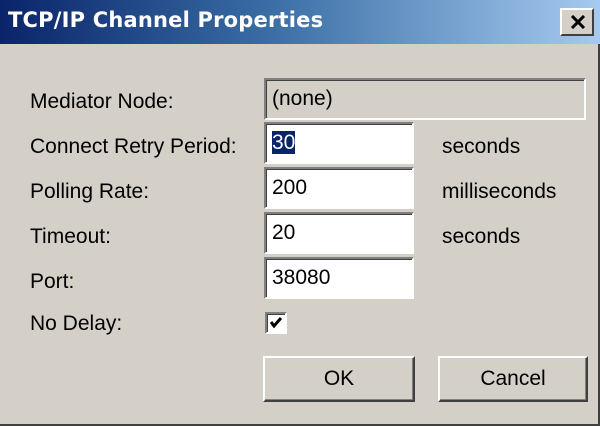 This screenshot has width=600, height=426. What do you see at coordinates (425, 99) in the screenshot?
I see `mediator-node-field: (none)` at bounding box center [425, 99].